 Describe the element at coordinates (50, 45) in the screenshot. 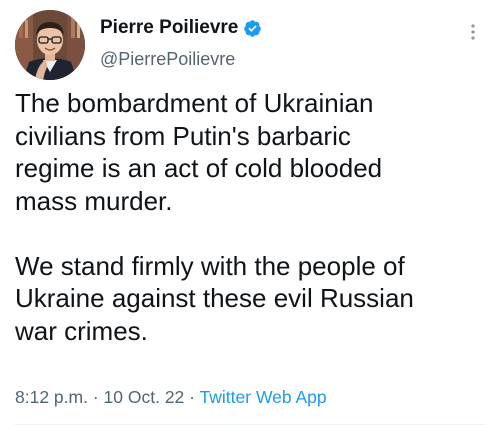

I see `avatar` at that location.